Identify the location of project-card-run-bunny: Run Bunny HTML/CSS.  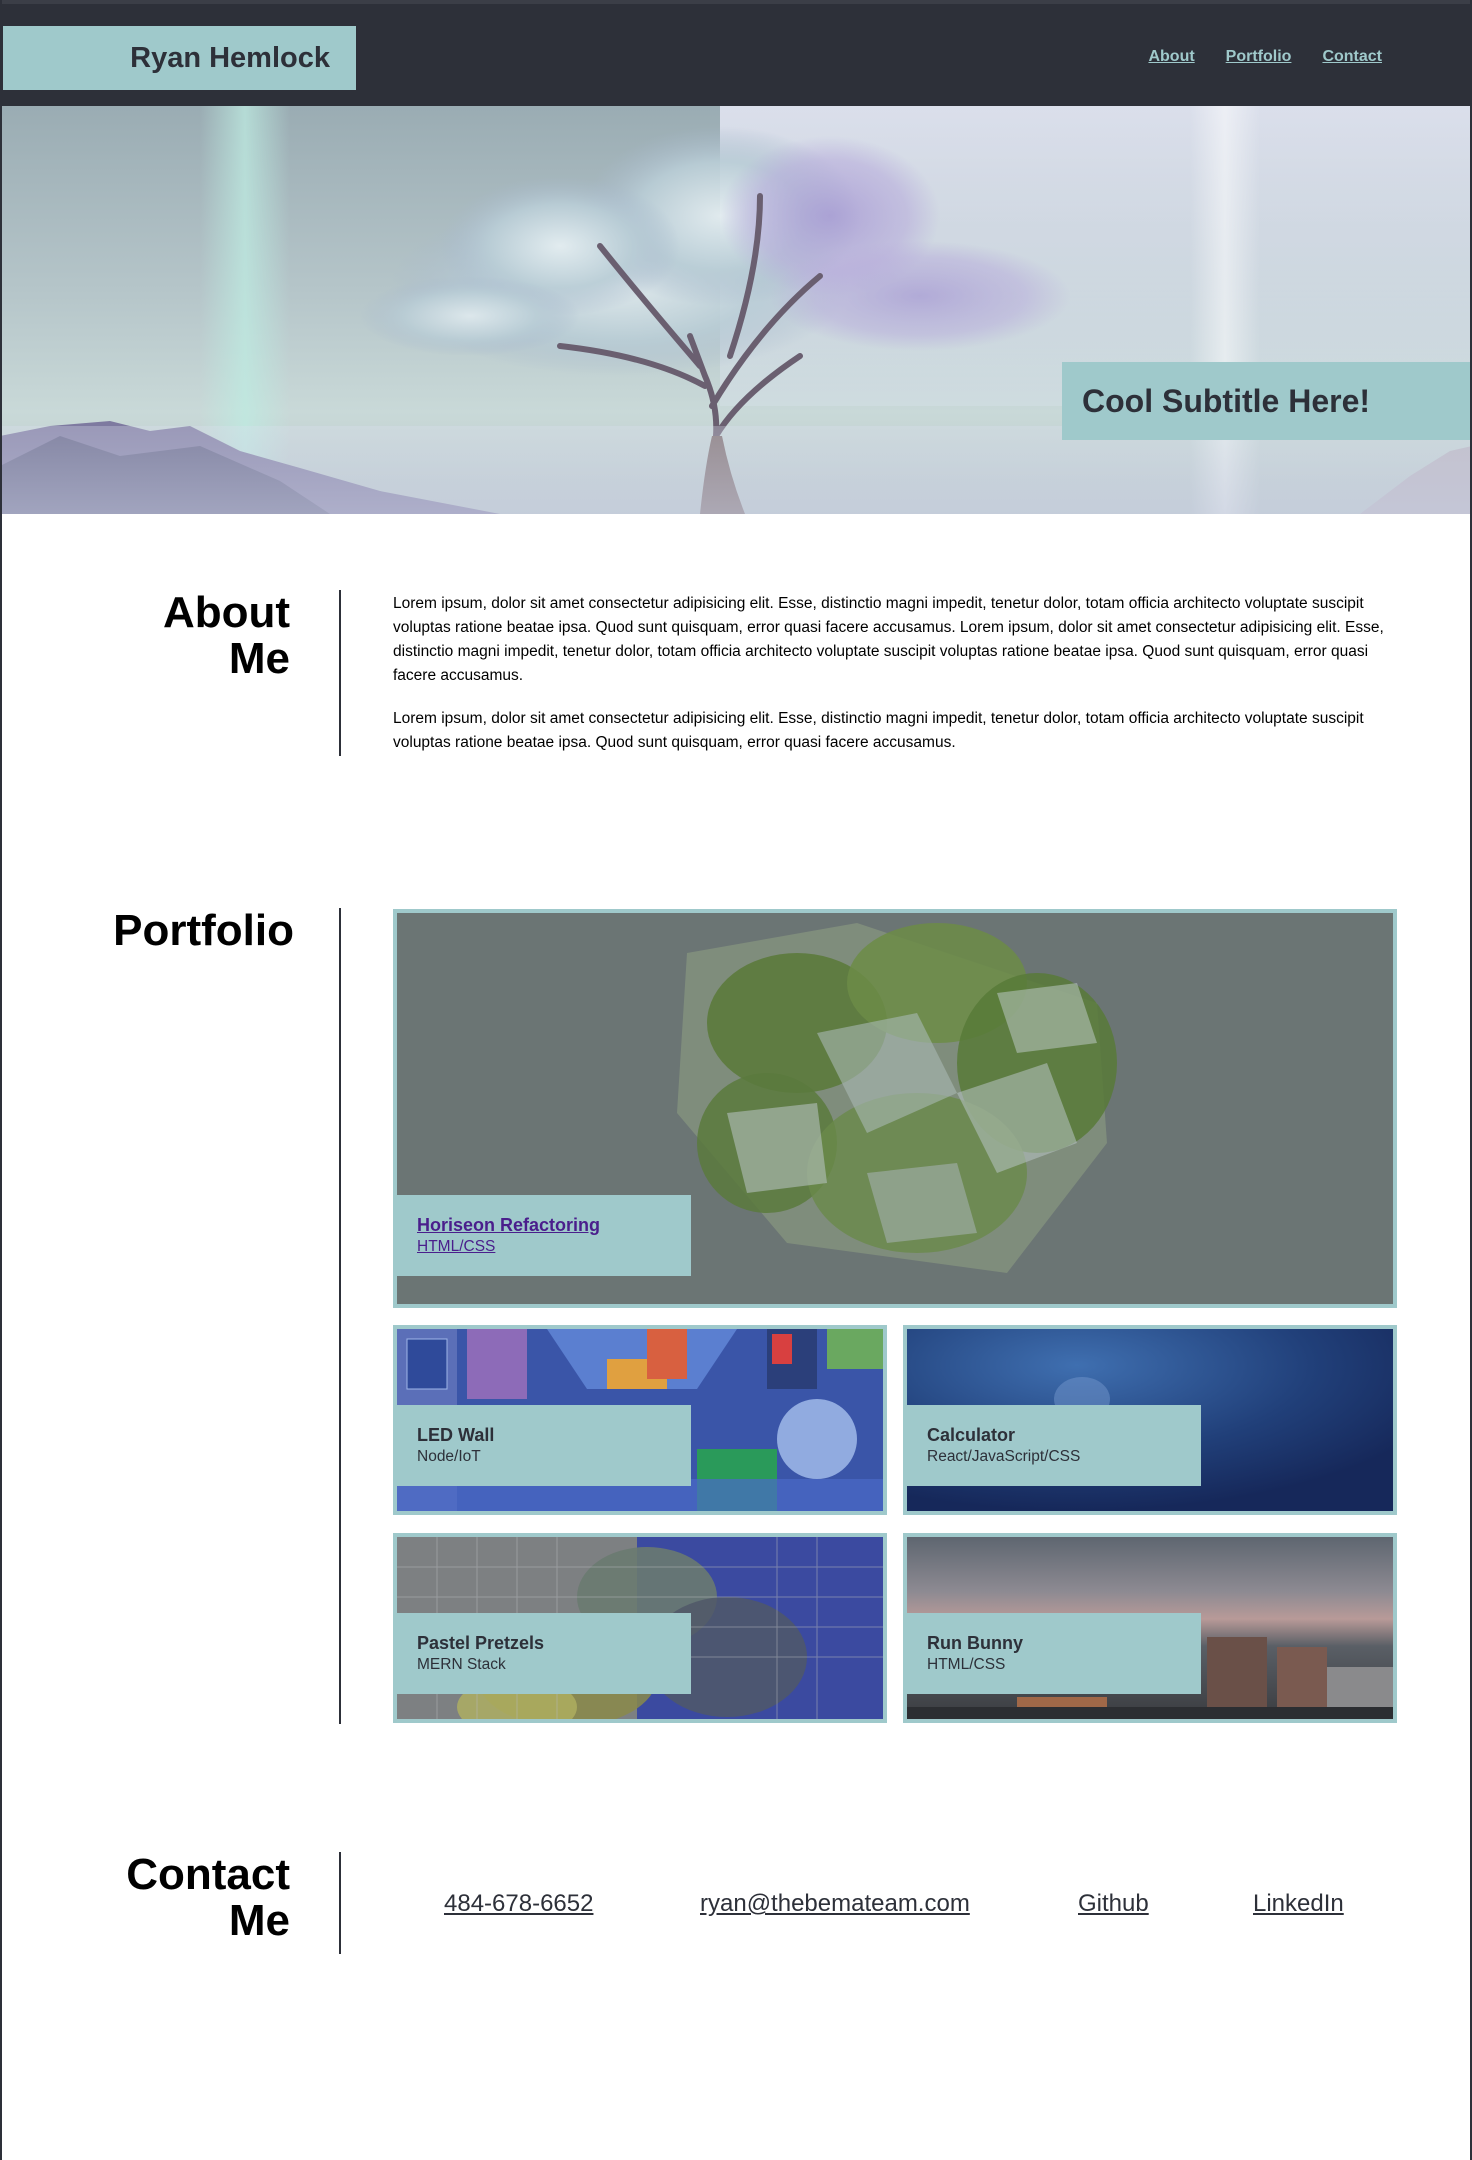
(1150, 1628).